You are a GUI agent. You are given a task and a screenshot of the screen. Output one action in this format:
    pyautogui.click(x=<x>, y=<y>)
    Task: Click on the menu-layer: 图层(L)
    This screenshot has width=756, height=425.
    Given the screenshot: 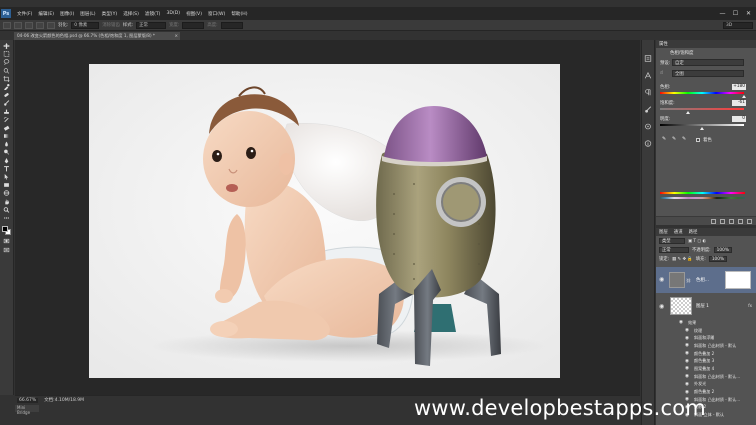 What is the action you would take?
    pyautogui.click(x=87, y=14)
    